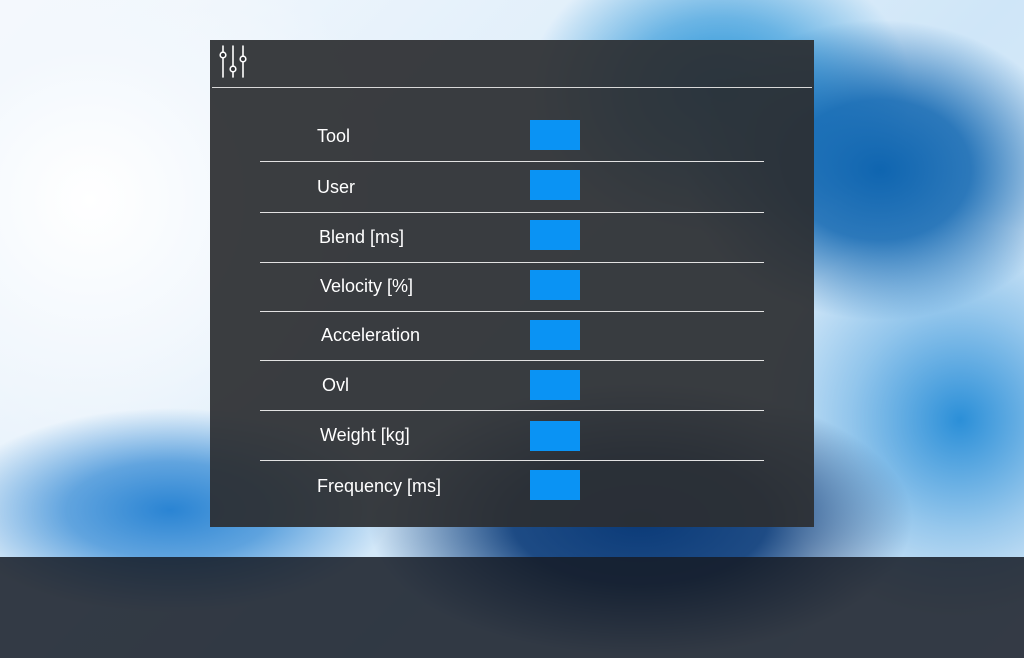 The height and width of the screenshot is (658, 1024). Describe the element at coordinates (334, 135) in the screenshot. I see `param-label: Tool` at that location.